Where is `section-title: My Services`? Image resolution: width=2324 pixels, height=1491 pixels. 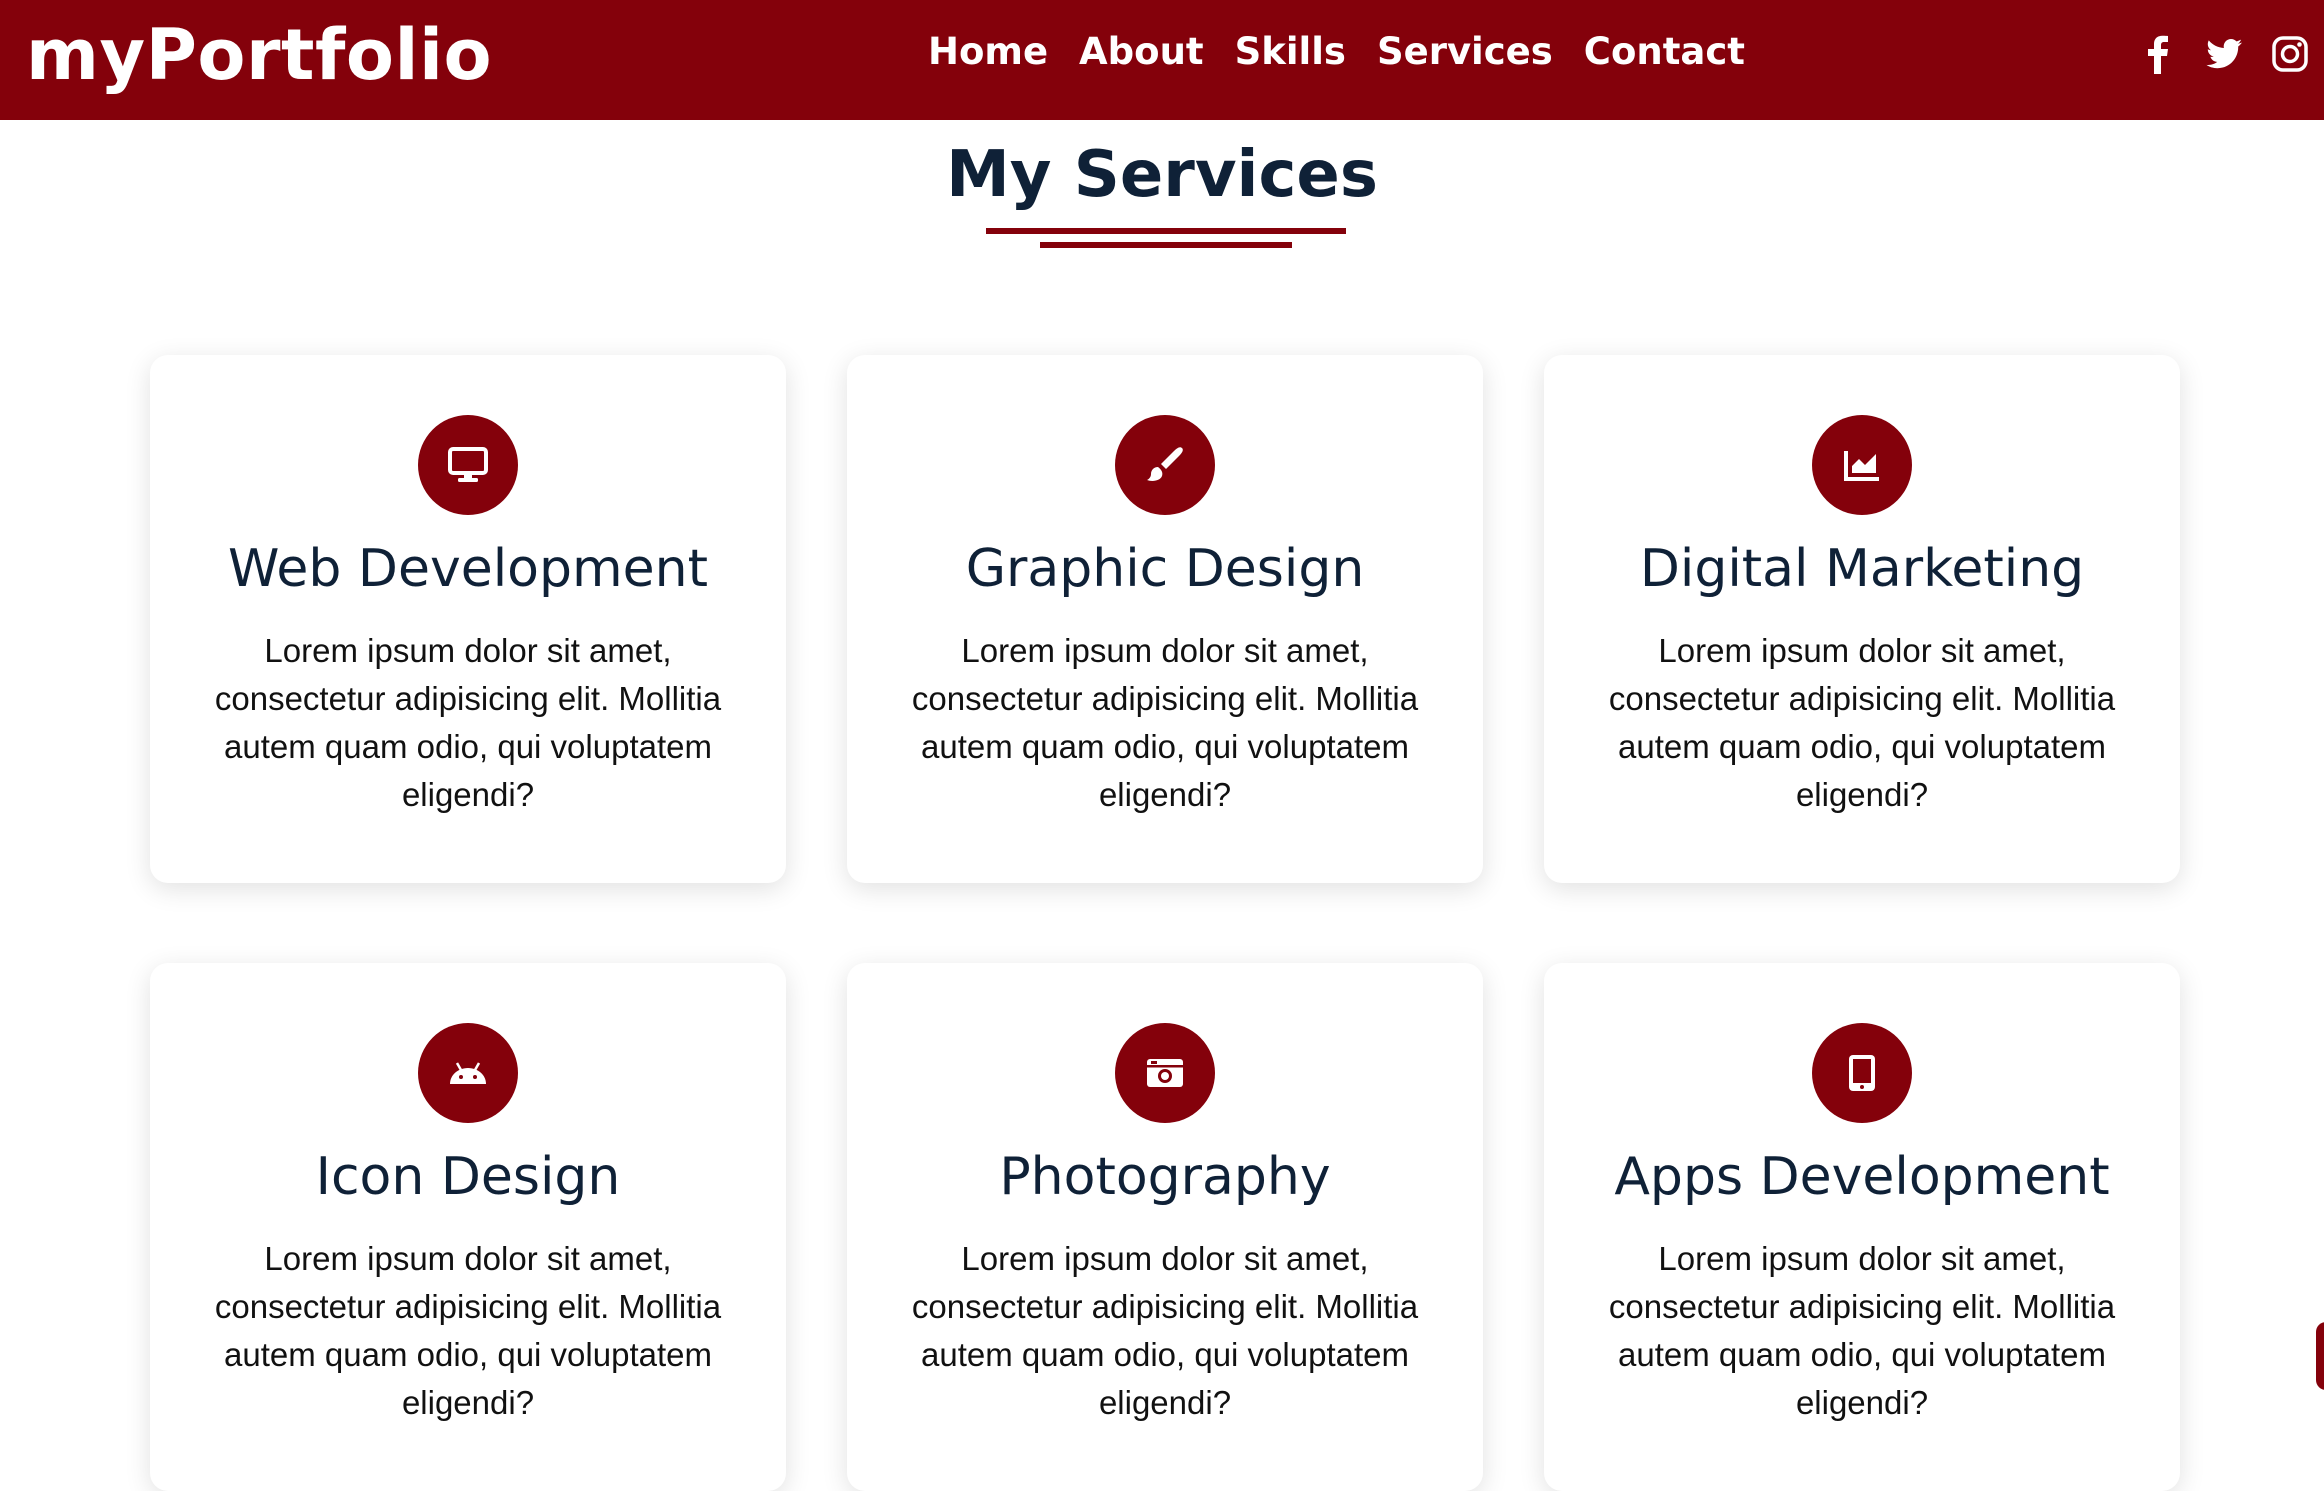 section-title: My Services is located at coordinates (1162, 175).